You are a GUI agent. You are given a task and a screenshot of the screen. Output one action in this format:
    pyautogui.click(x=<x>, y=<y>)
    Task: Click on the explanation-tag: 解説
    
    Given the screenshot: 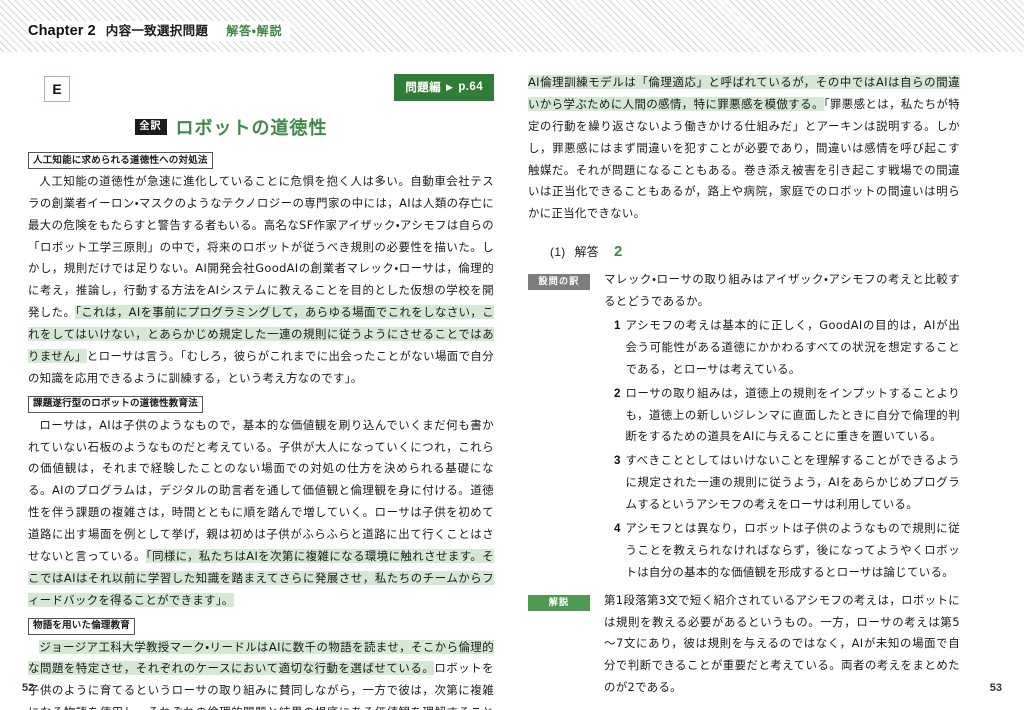 What is the action you would take?
    pyautogui.click(x=559, y=602)
    